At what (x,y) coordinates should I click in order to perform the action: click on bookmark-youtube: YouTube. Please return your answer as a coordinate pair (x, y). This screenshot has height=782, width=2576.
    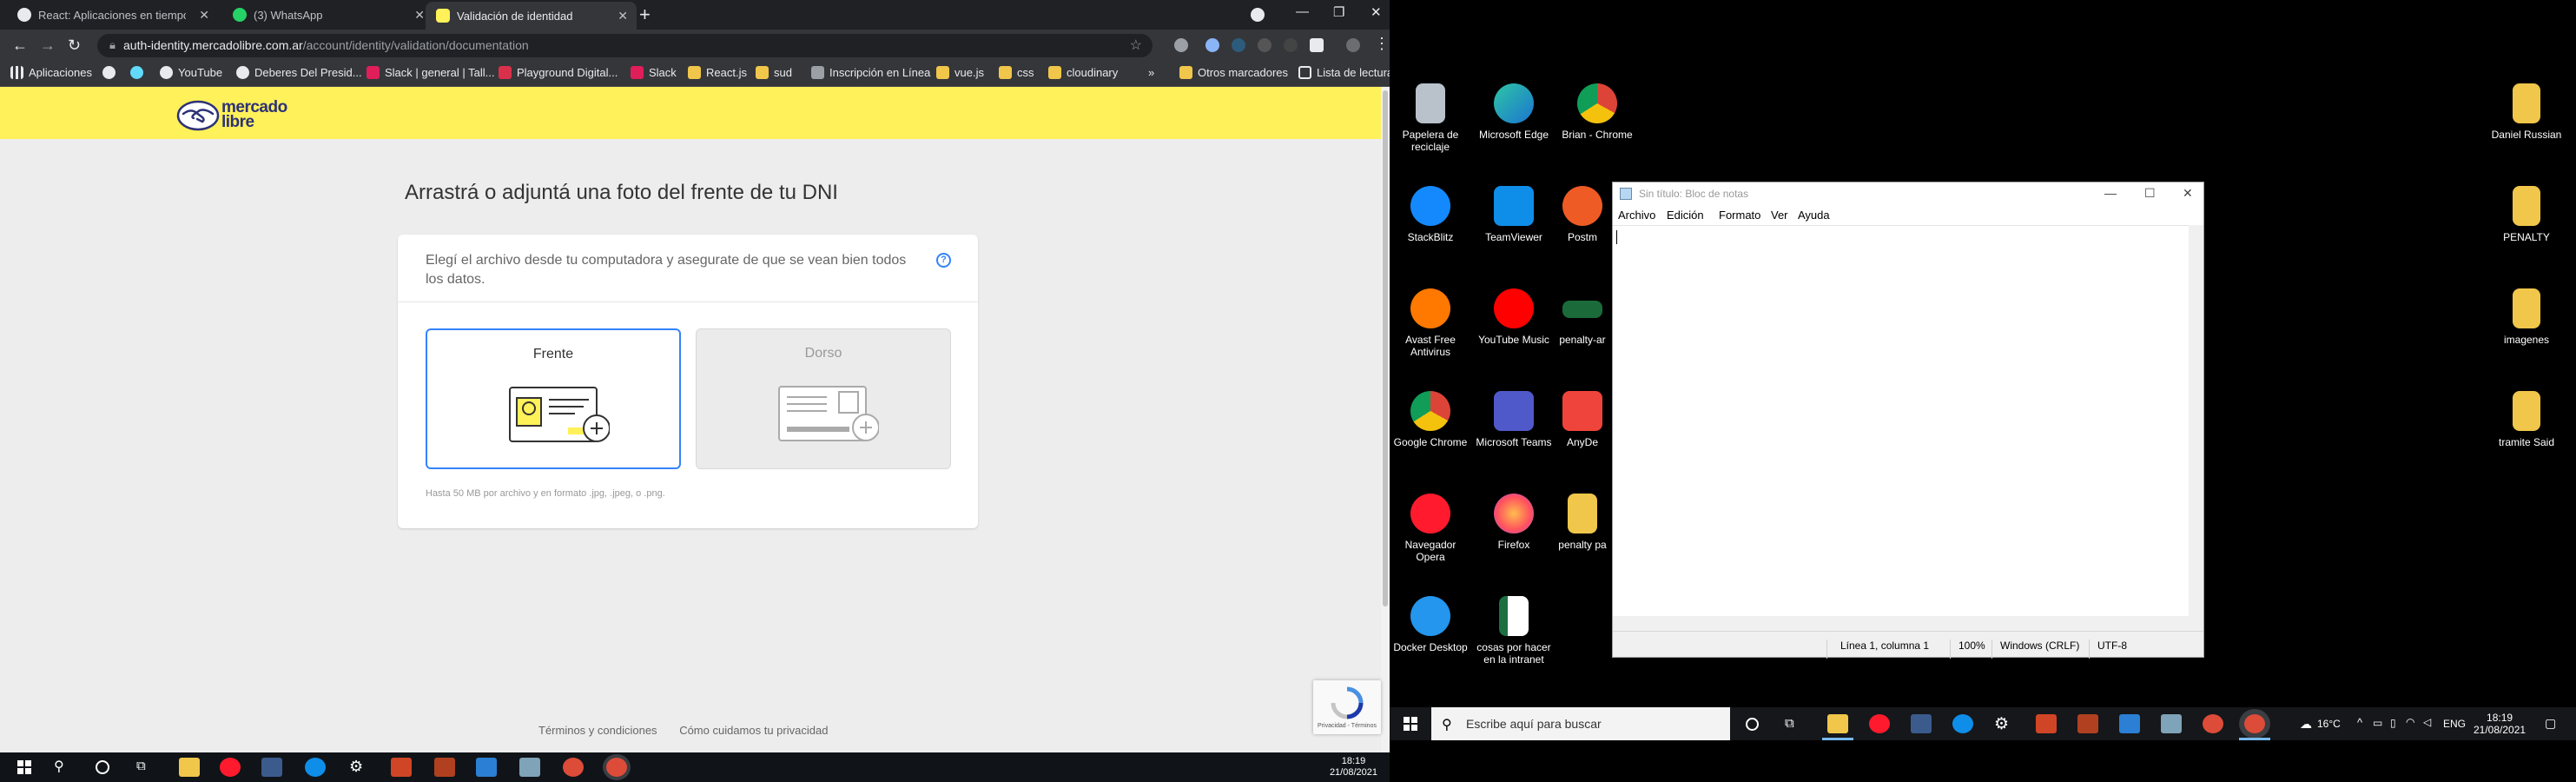
    Looking at the image, I should click on (191, 72).